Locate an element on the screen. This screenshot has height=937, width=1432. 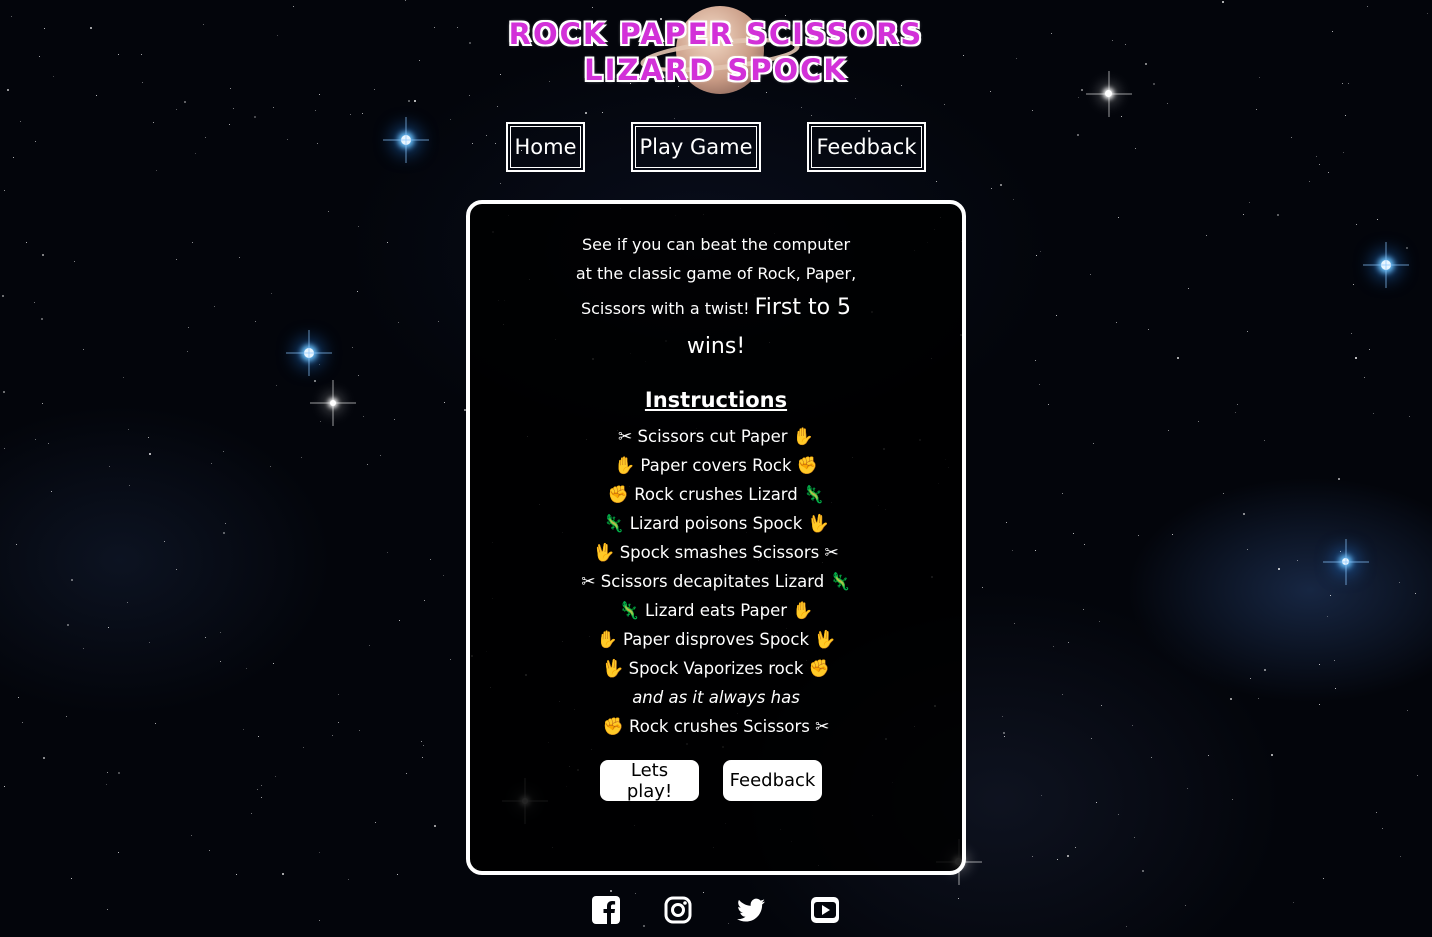
instructions-heading: Instructions is located at coordinates (716, 400).